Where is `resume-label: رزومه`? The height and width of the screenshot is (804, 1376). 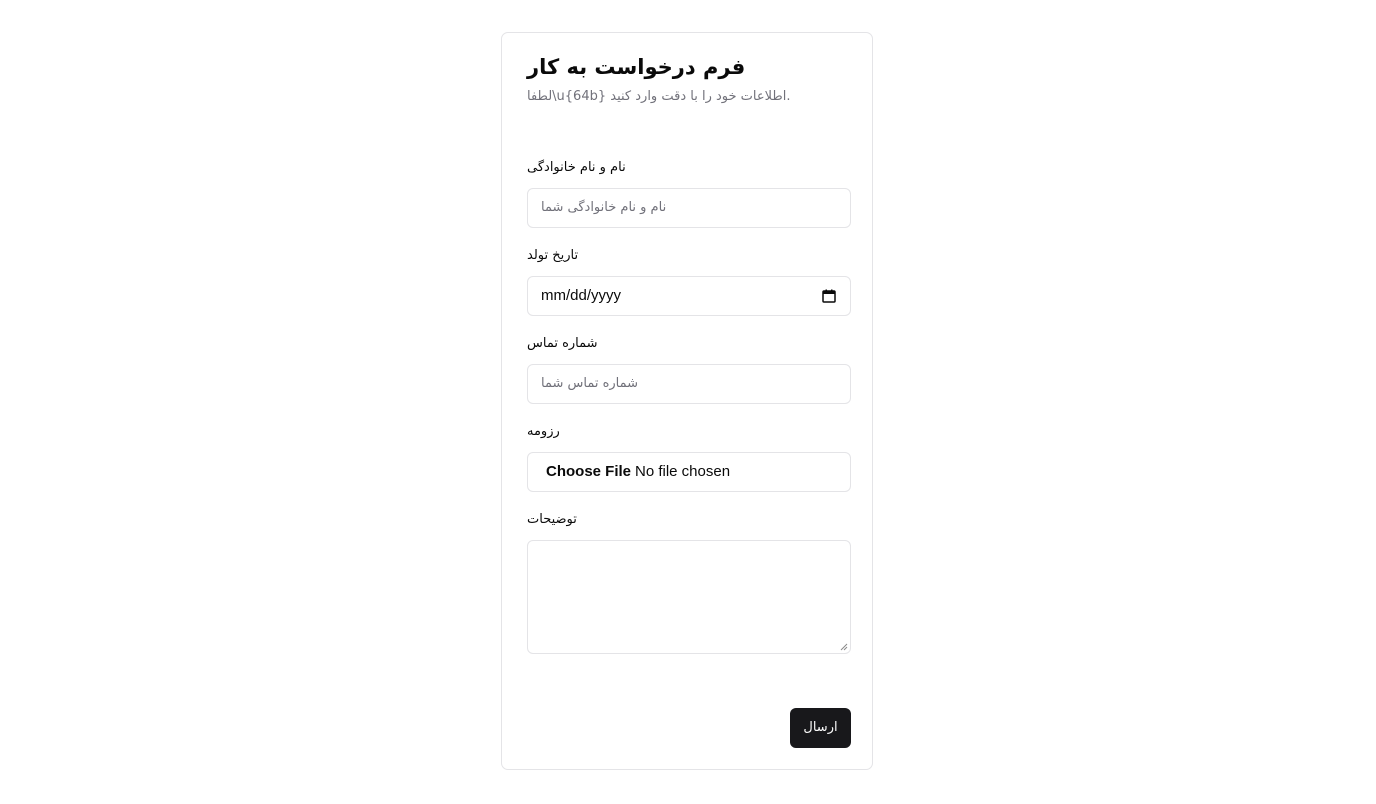
resume-label: رزومه is located at coordinates (543, 431).